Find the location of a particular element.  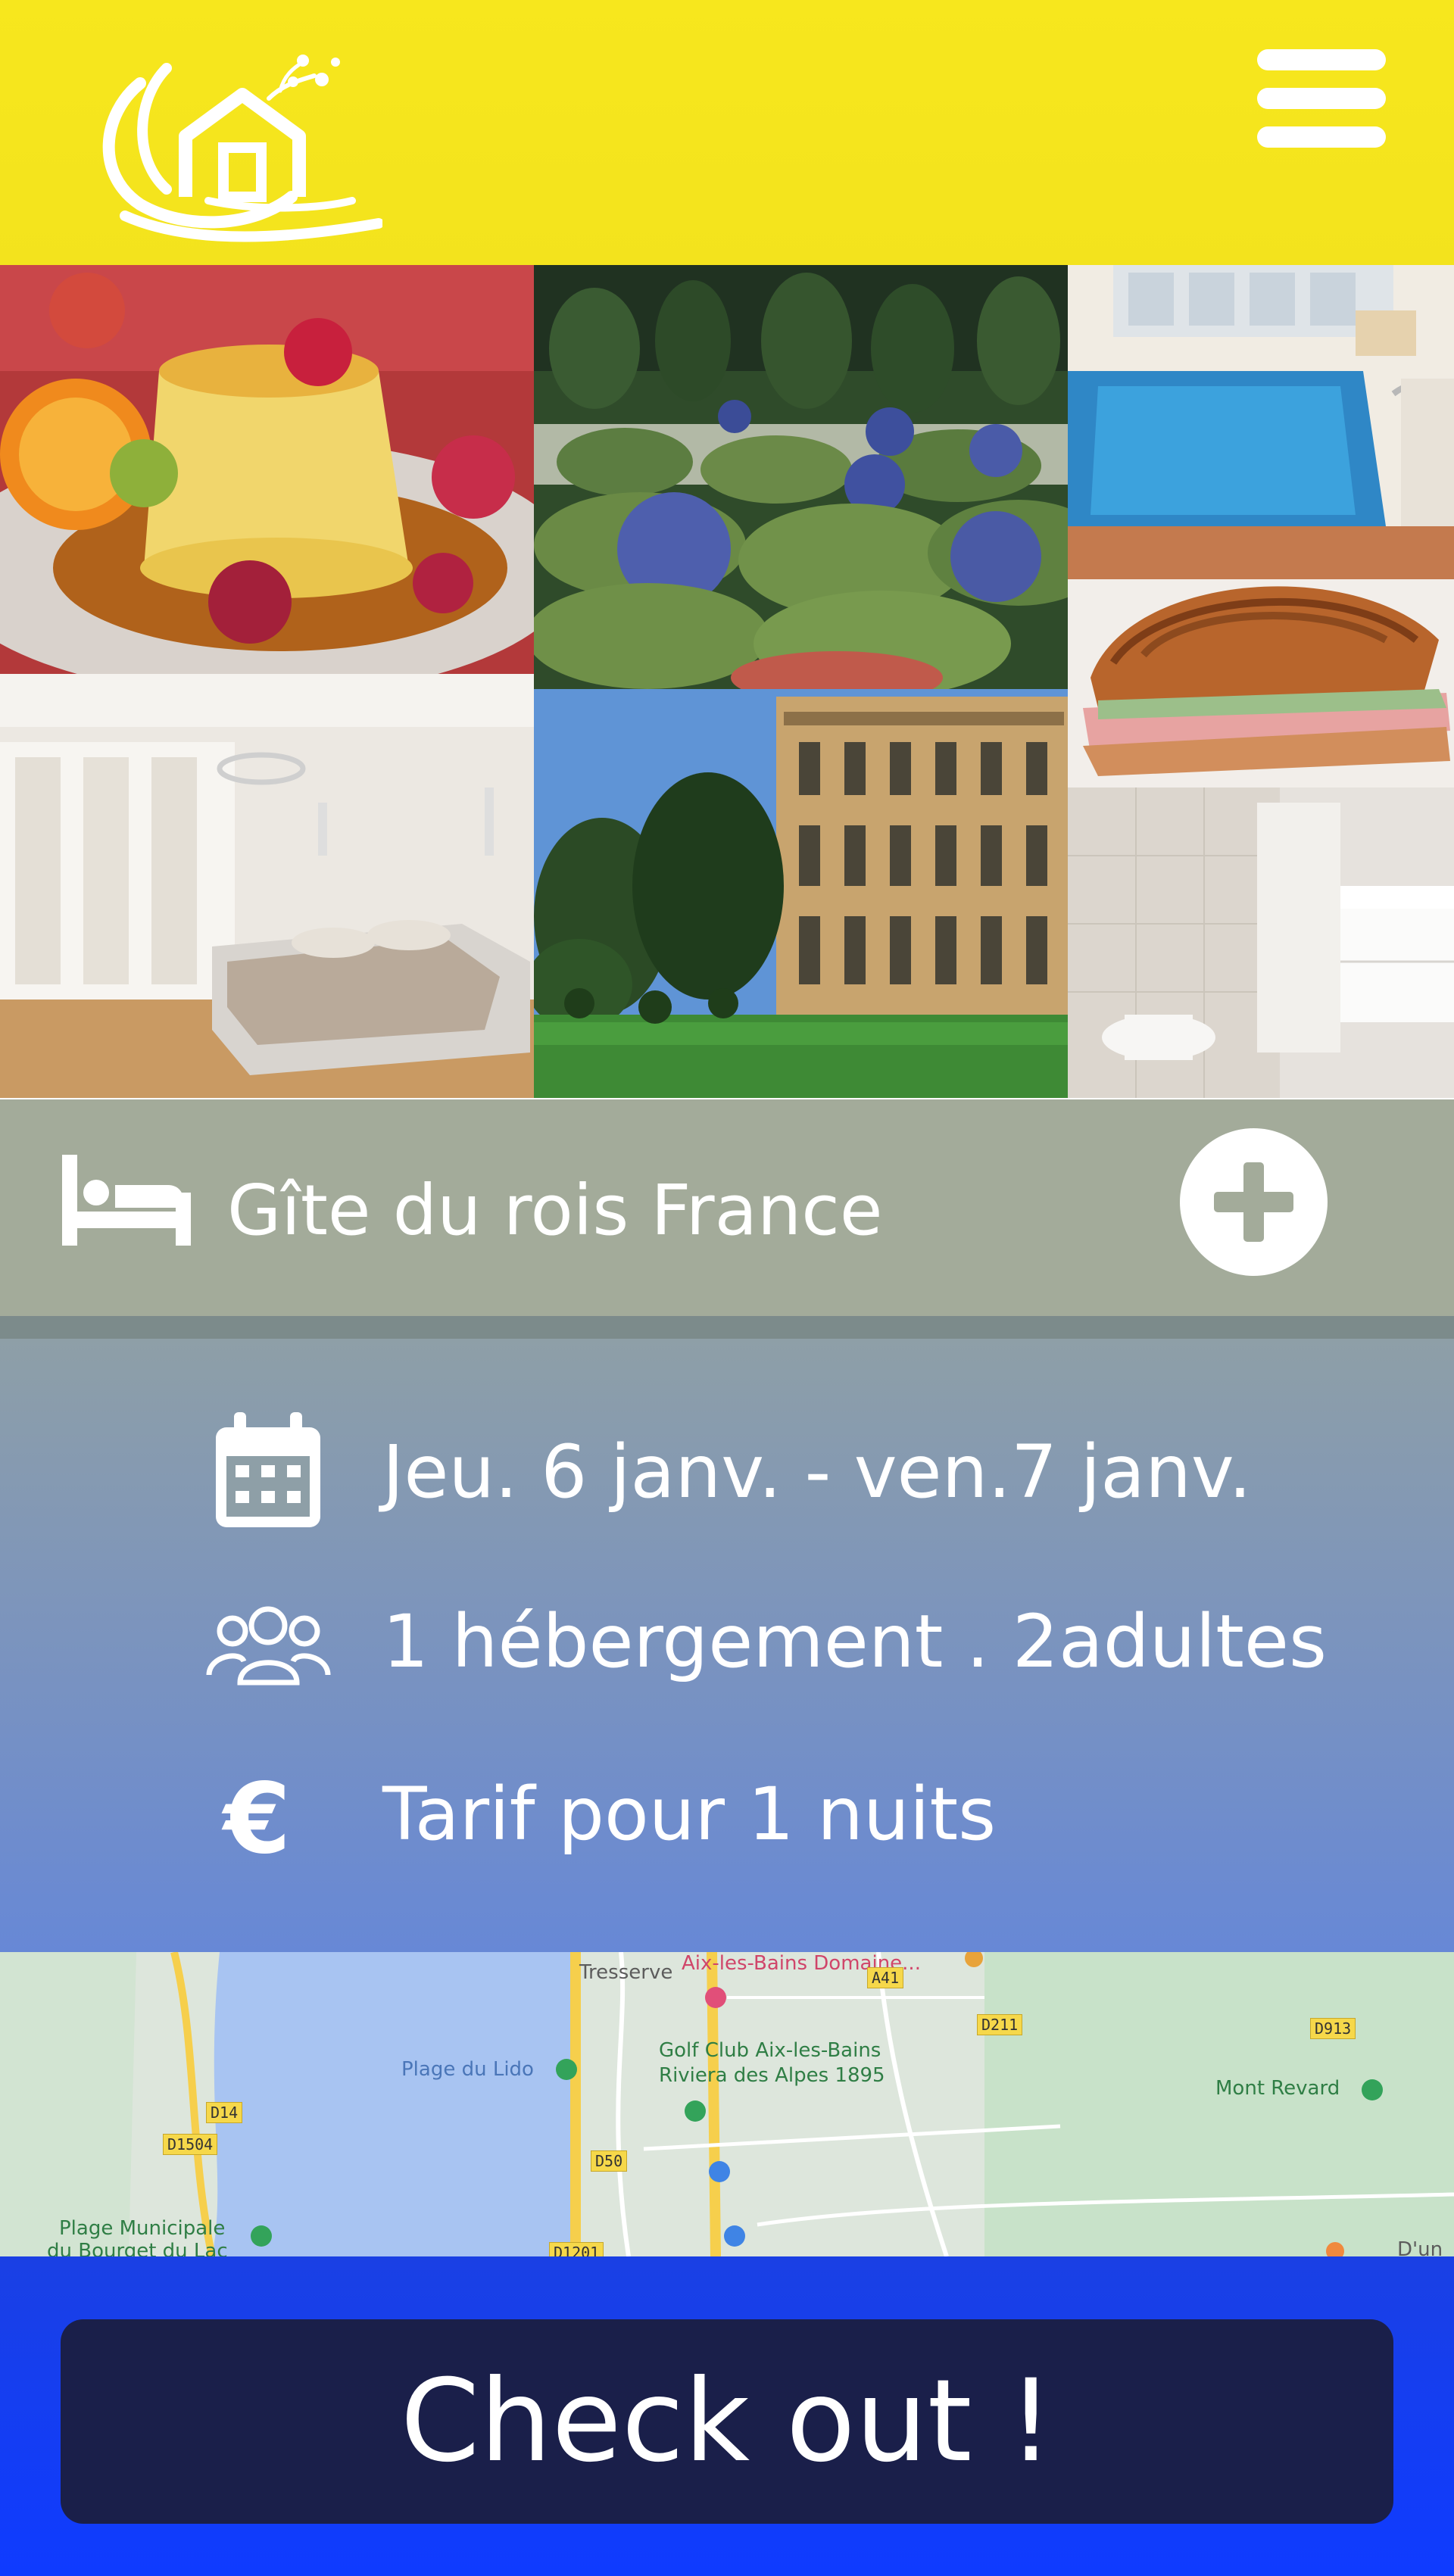

menu-bar-middle is located at coordinates (1321, 98).